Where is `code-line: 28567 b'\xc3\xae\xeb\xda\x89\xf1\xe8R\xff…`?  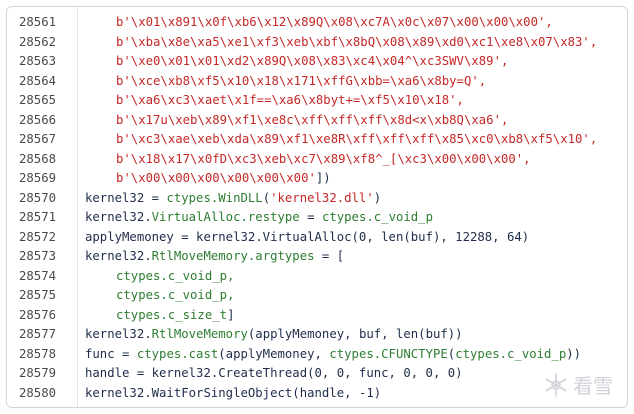
code-line: 28567 b'\xc3\xae\xeb\xda\x89\xf1\xe8R\xff… is located at coordinates (317, 140).